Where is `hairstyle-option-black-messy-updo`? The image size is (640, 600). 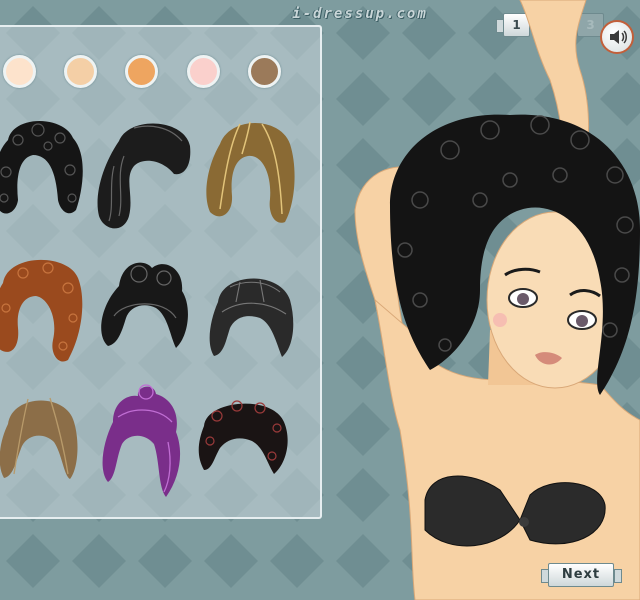
hairstyle-option-black-messy-updo is located at coordinates (144, 315).